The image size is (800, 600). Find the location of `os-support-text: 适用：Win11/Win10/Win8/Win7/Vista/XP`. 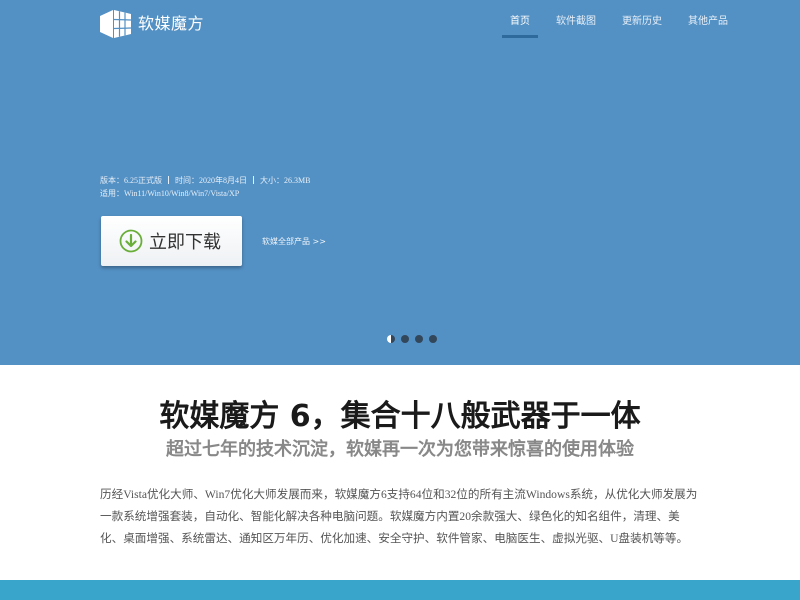

os-support-text: 适用：Win11/Win10/Win8/Win7/Vista/XP is located at coordinates (170, 193).